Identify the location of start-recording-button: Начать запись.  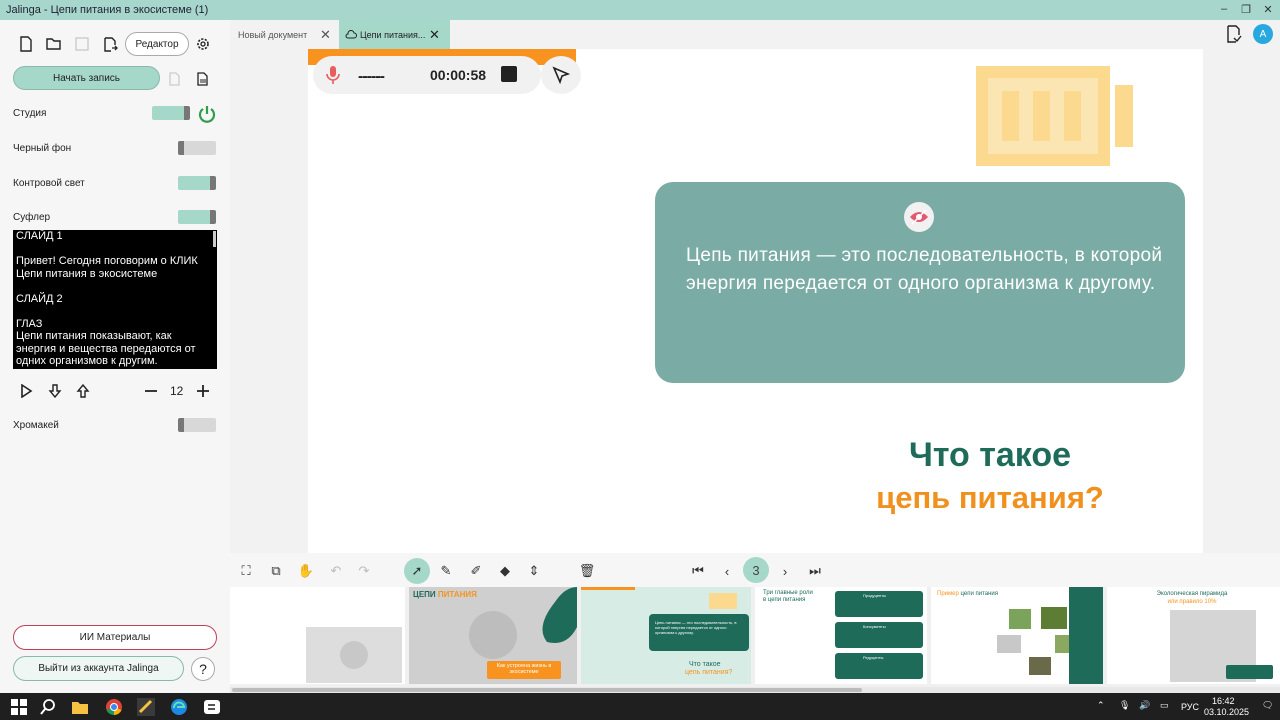
(86, 78).